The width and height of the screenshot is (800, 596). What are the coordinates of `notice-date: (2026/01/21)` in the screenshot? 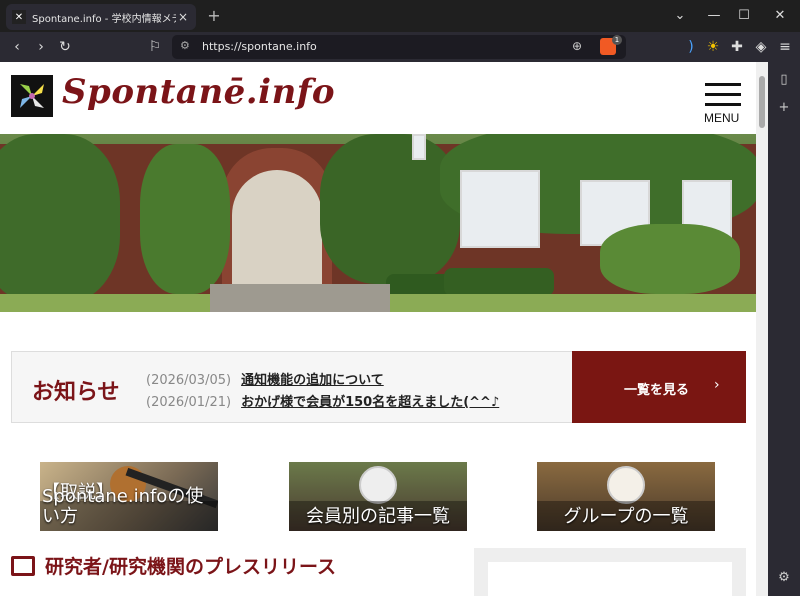 It's located at (189, 402).